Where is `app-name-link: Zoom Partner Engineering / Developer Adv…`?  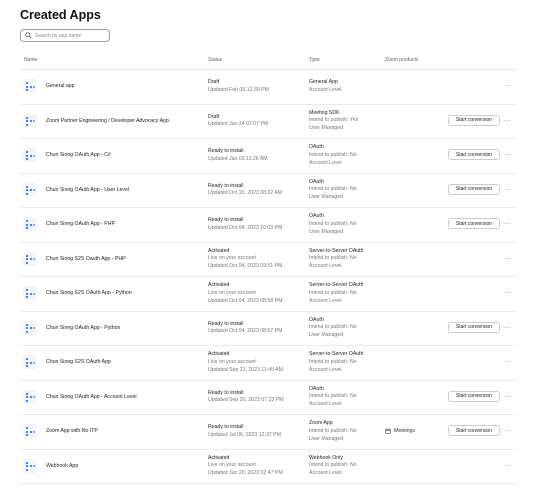 app-name-link: Zoom Partner Engineering / Developer Adv… is located at coordinates (107, 121).